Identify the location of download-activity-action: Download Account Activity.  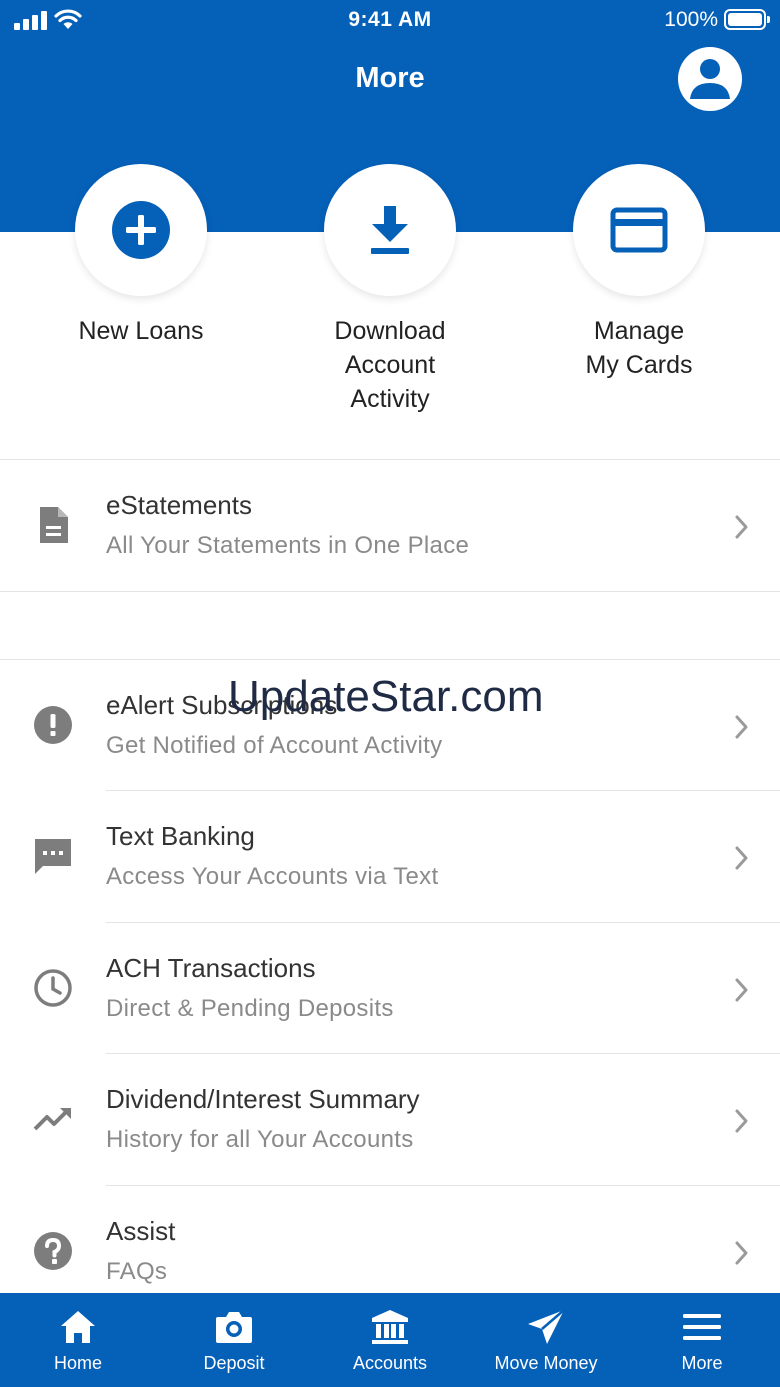
(390, 290).